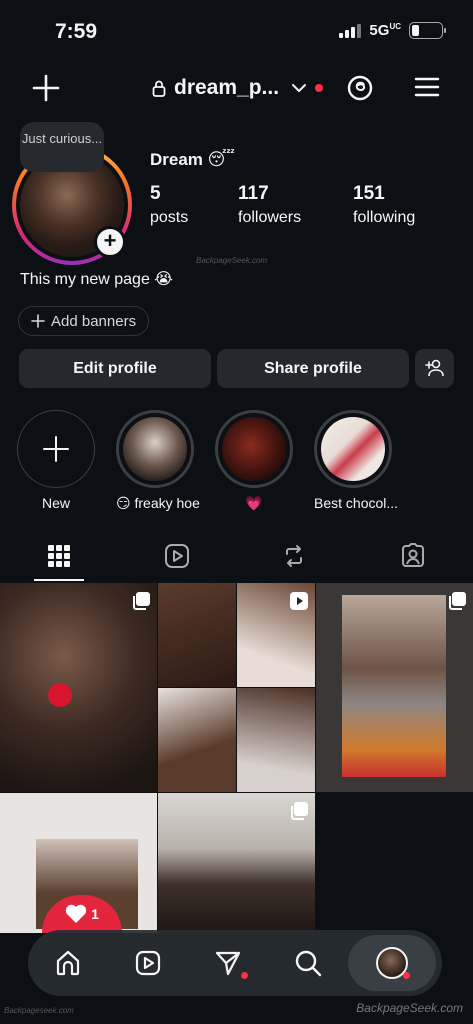 The width and height of the screenshot is (473, 1024). Describe the element at coordinates (299, 603) in the screenshot. I see `reel-icon` at that location.